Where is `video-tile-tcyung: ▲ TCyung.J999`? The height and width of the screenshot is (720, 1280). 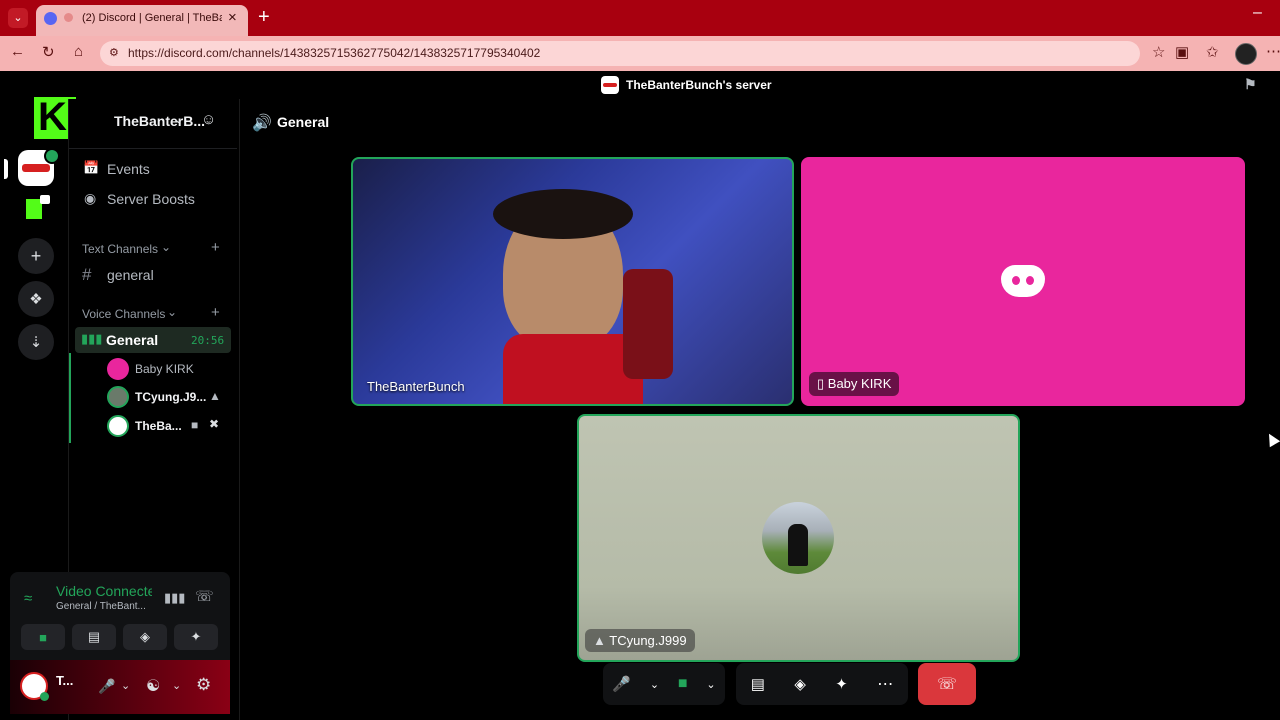
video-tile-tcyung: ▲ TCyung.J999 is located at coordinates (798, 538).